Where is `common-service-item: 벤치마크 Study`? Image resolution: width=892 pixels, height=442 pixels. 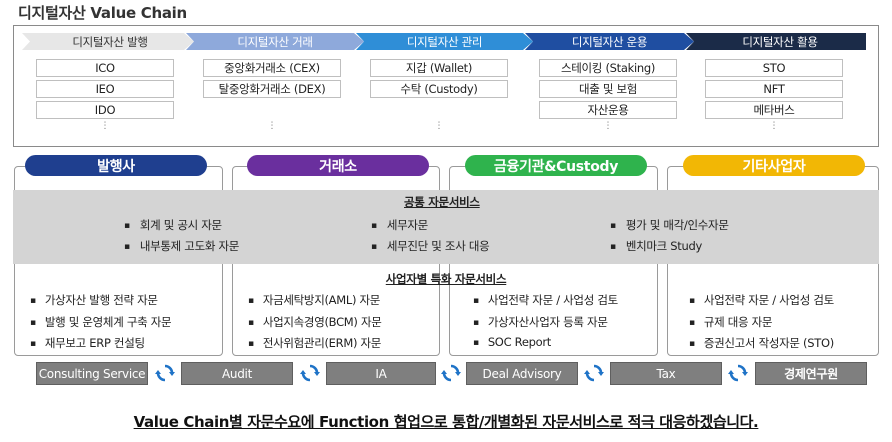
common-service-item: 벤치마크 Study is located at coordinates (656, 246).